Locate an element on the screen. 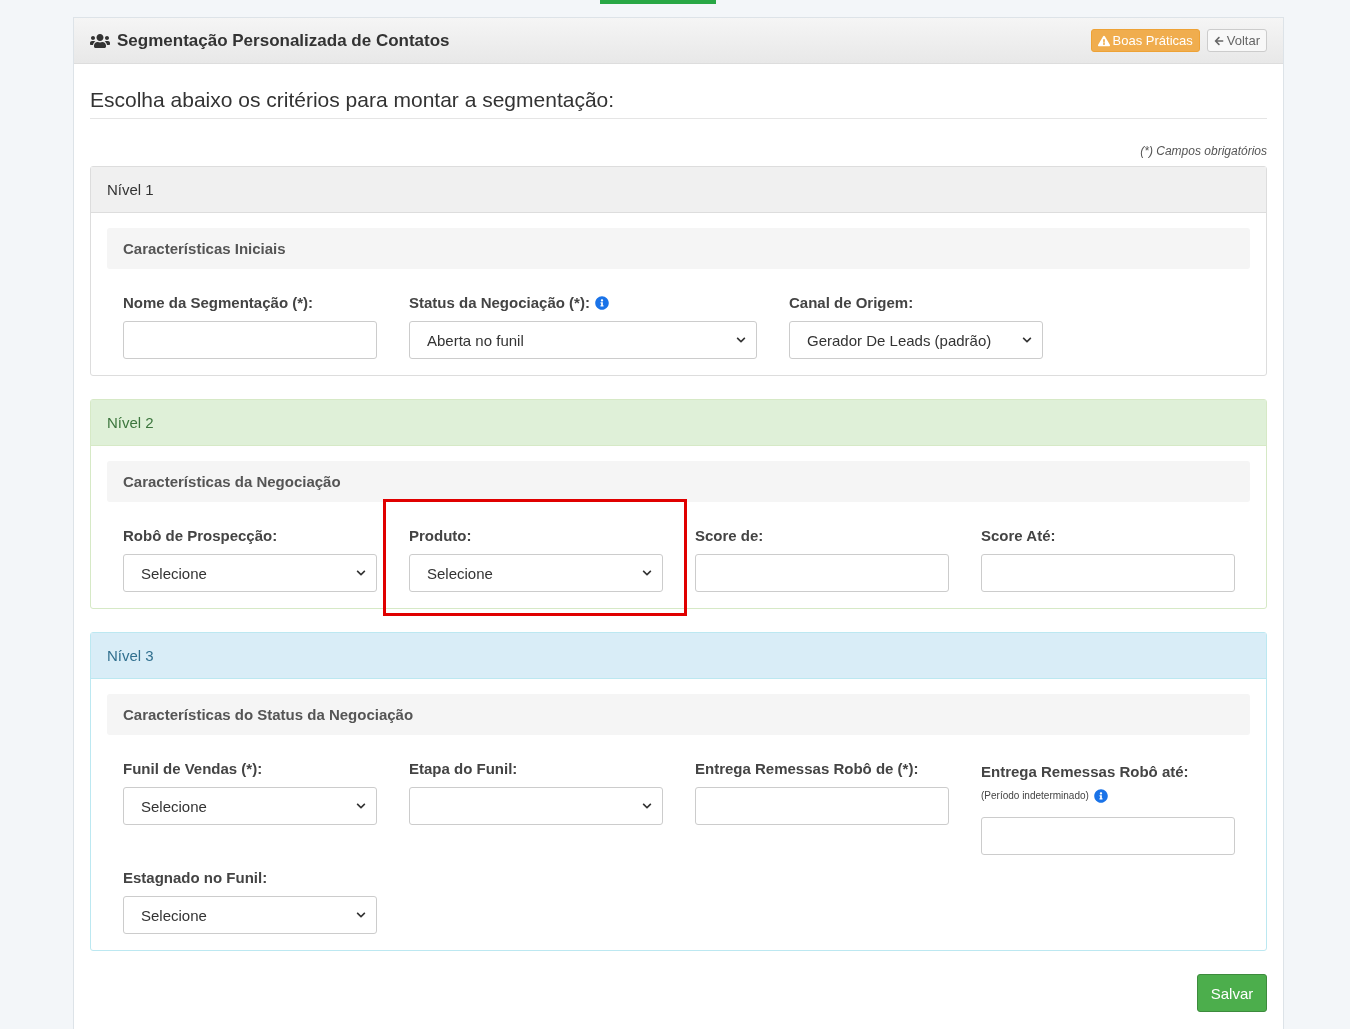 The height and width of the screenshot is (1029, 1350). panel-heading: Nível 1 is located at coordinates (678, 190).